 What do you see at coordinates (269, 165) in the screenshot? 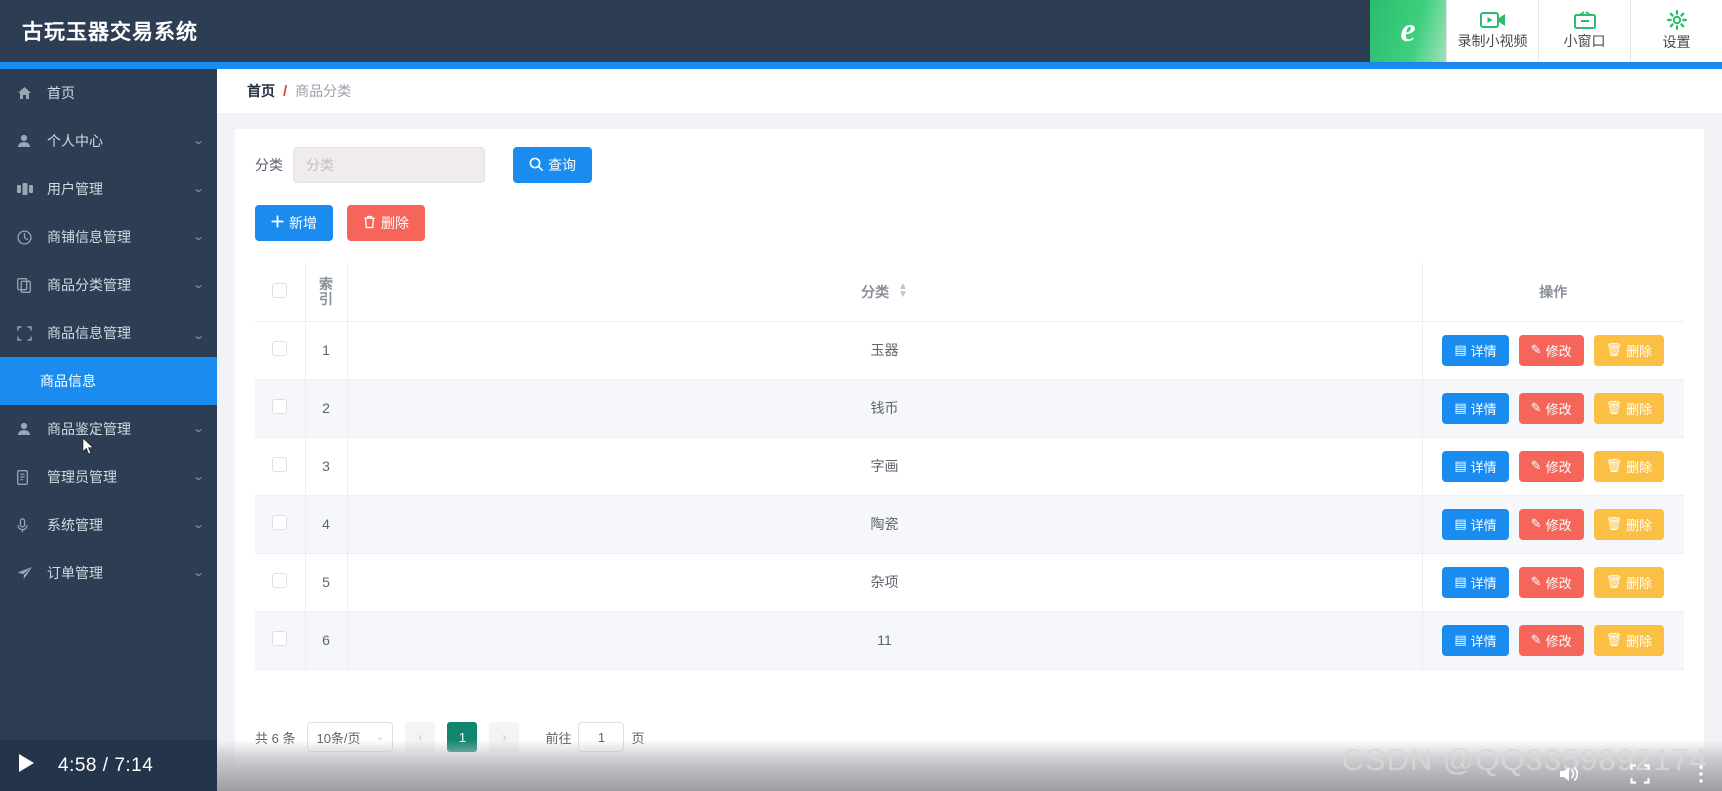
I see `category-filter-label: 分类` at bounding box center [269, 165].